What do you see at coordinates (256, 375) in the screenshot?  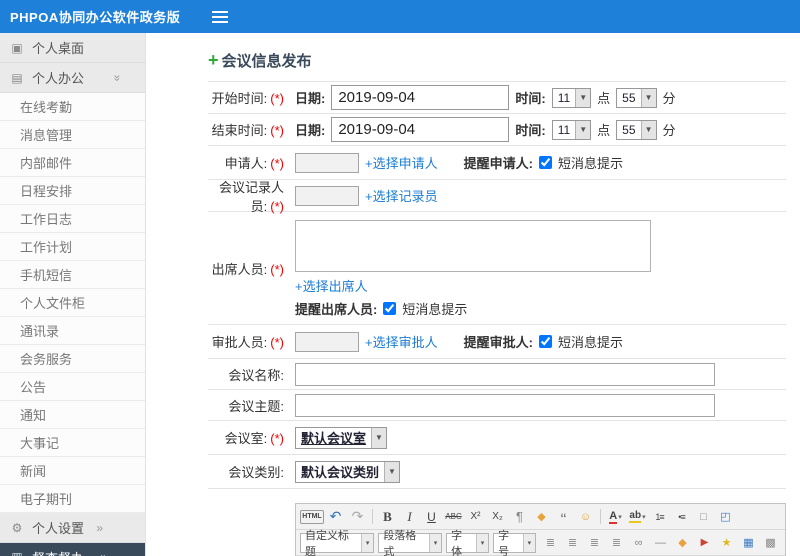 I see `label-text: 会议名称:` at bounding box center [256, 375].